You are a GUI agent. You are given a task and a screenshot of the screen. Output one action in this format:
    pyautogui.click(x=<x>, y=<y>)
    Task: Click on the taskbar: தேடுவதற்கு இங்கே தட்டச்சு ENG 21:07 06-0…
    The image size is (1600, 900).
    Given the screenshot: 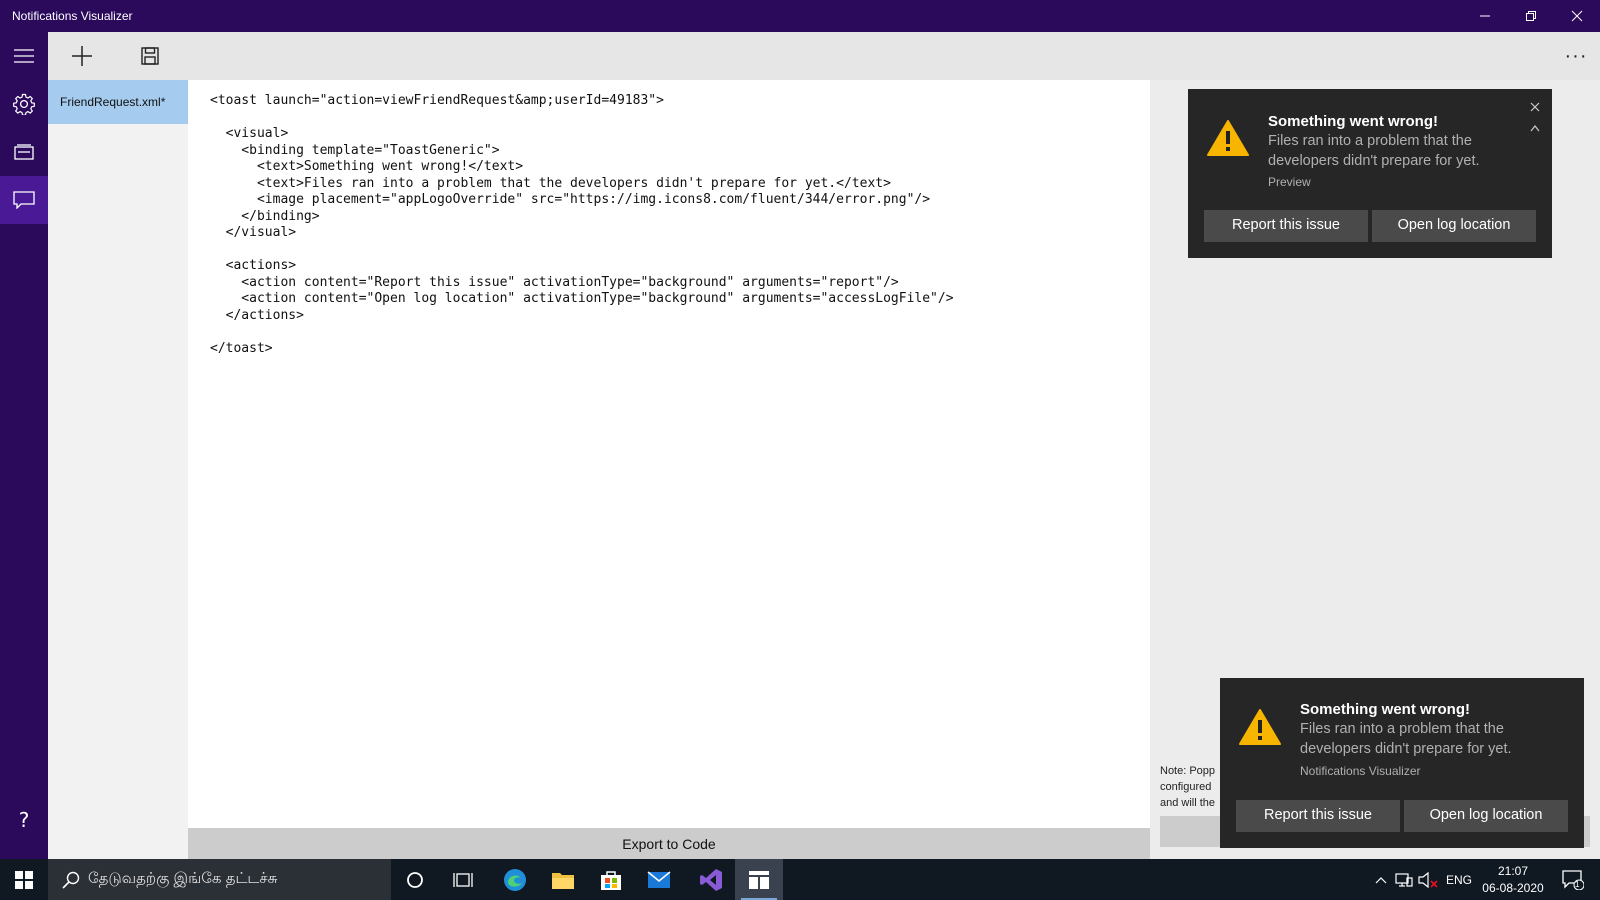 What is the action you would take?
    pyautogui.click(x=800, y=879)
    